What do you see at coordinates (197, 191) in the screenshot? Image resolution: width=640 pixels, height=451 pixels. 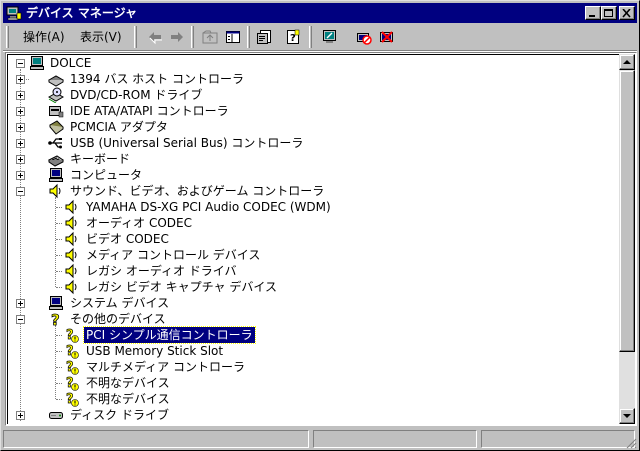 I see `tree-item-label: サウンド、ビデオ、およびゲーム コントローラ` at bounding box center [197, 191].